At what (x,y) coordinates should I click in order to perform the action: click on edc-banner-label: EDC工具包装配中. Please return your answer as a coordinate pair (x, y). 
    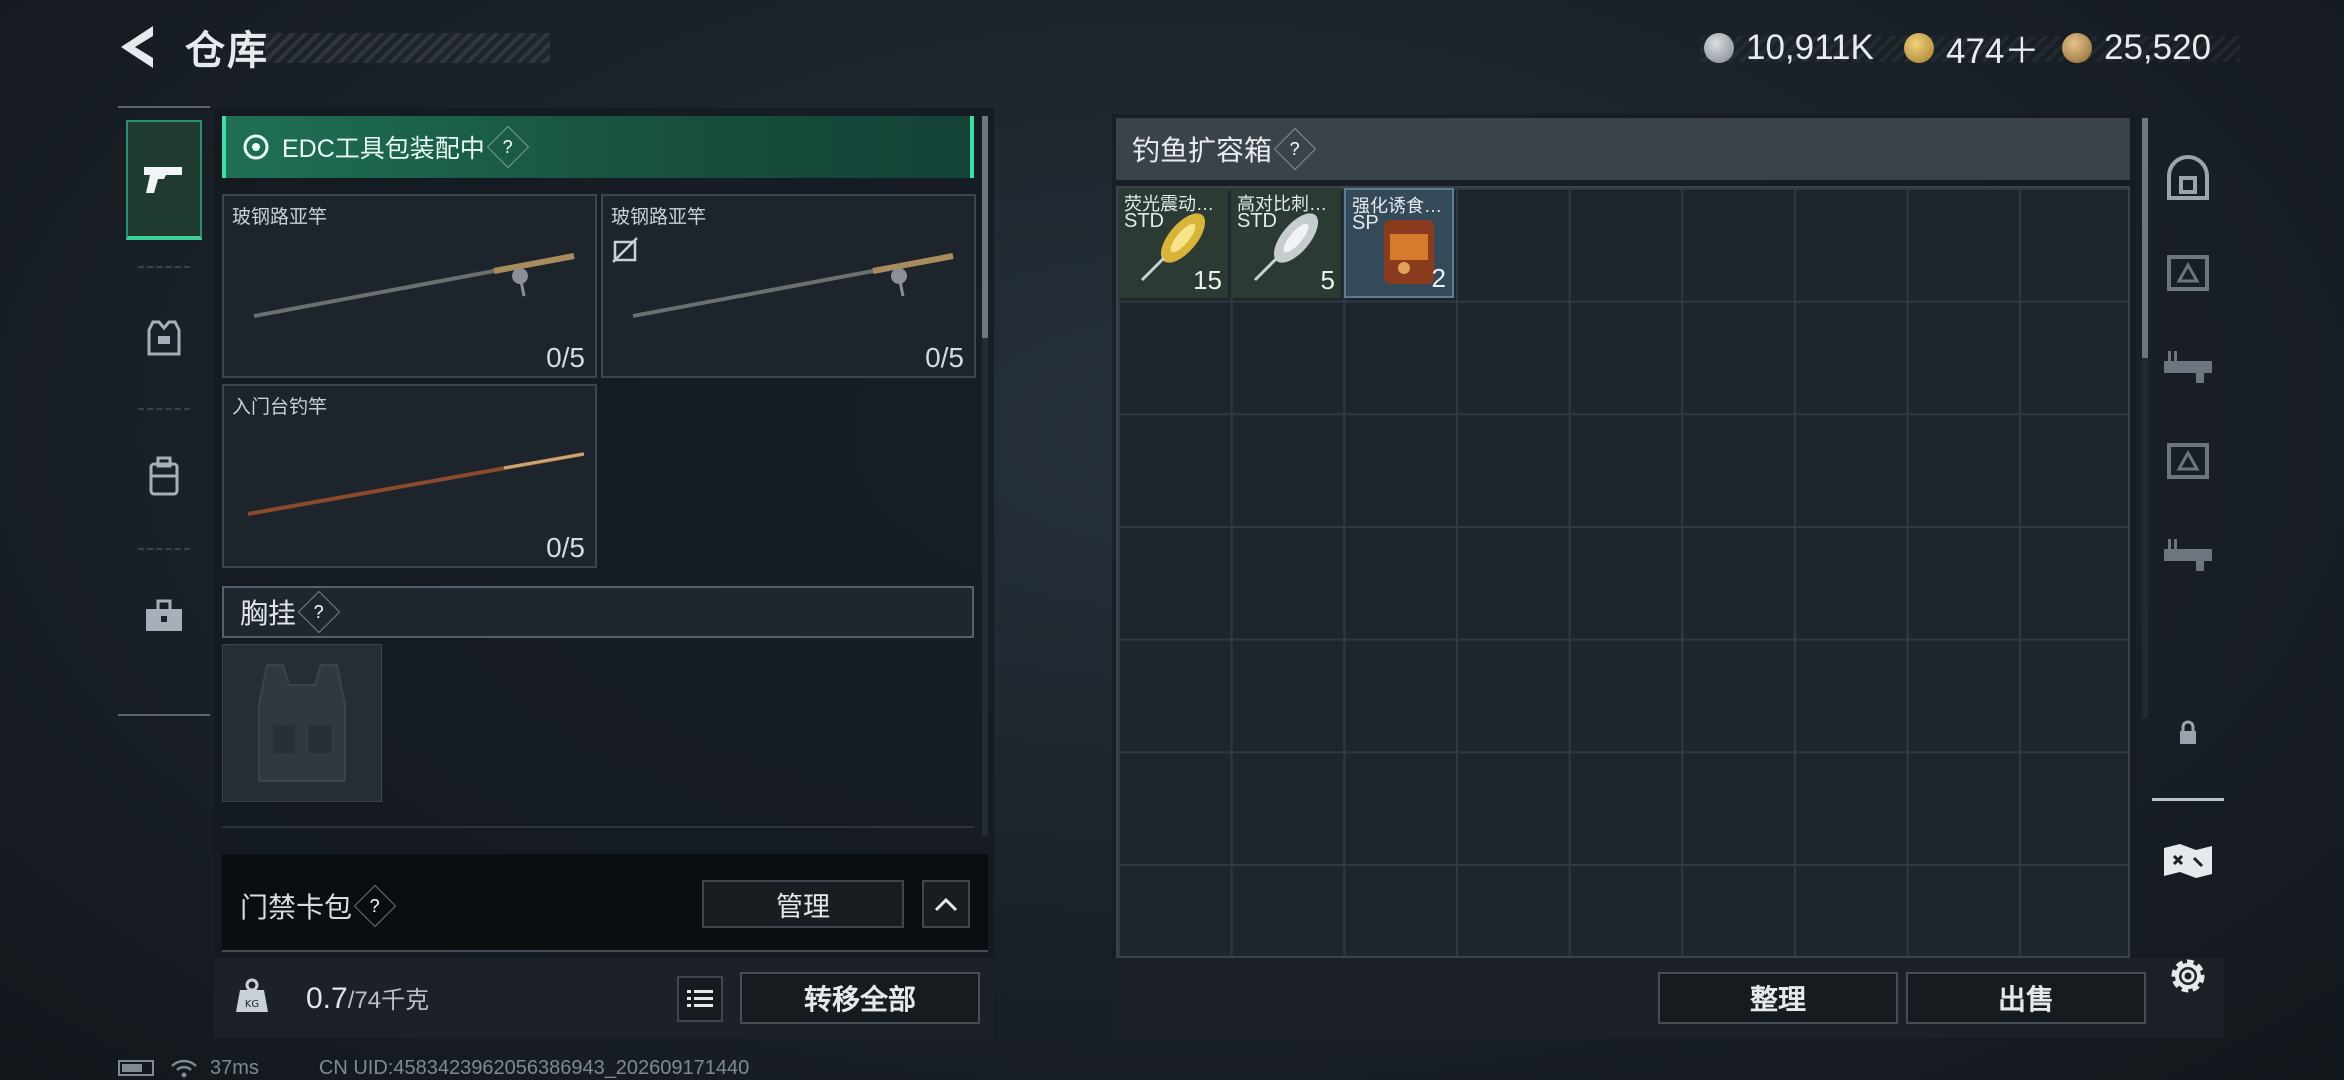
    Looking at the image, I should click on (383, 149).